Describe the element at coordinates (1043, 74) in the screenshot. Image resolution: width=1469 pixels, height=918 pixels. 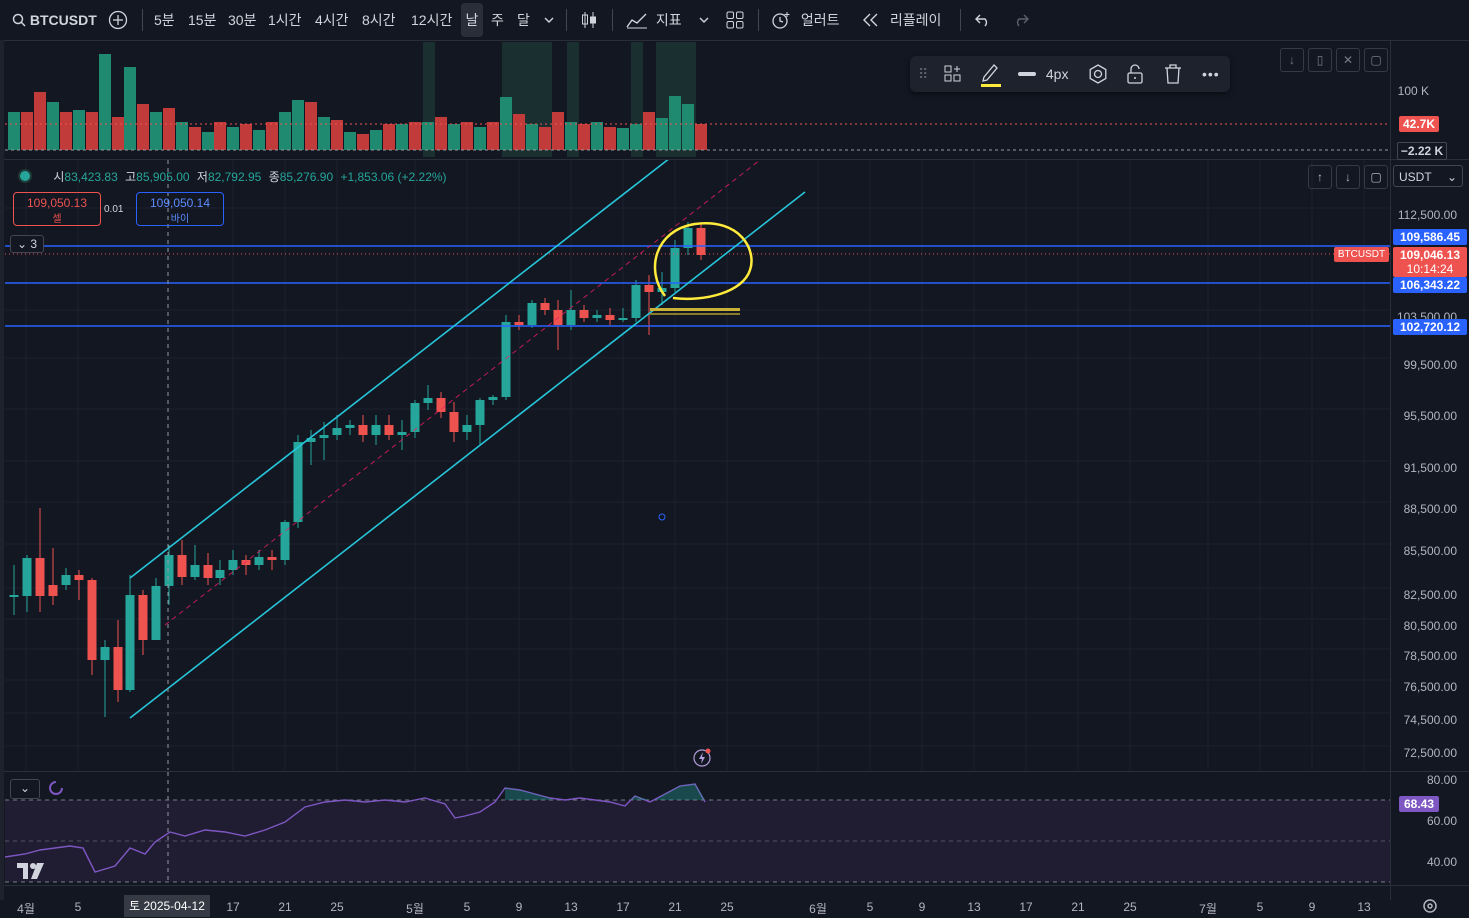
I see `line-width-button: 4px` at that location.